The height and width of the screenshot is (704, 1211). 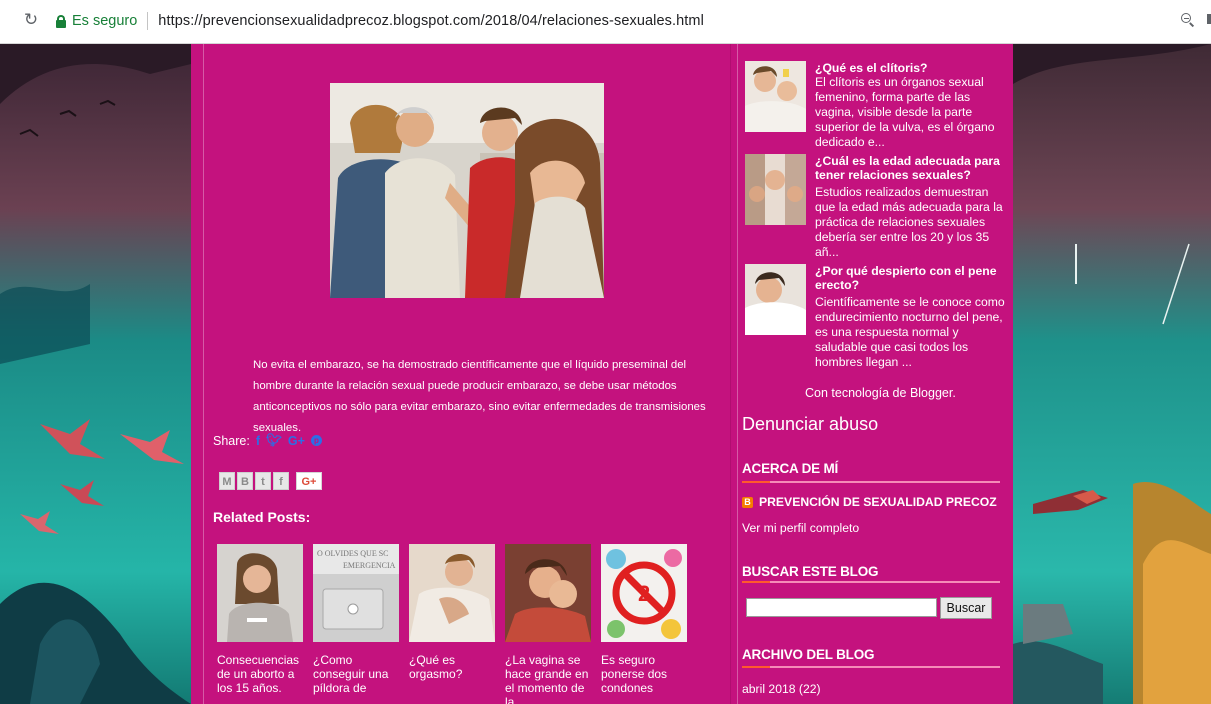 What do you see at coordinates (227, 481) in the screenshot?
I see `email-icon: M` at bounding box center [227, 481].